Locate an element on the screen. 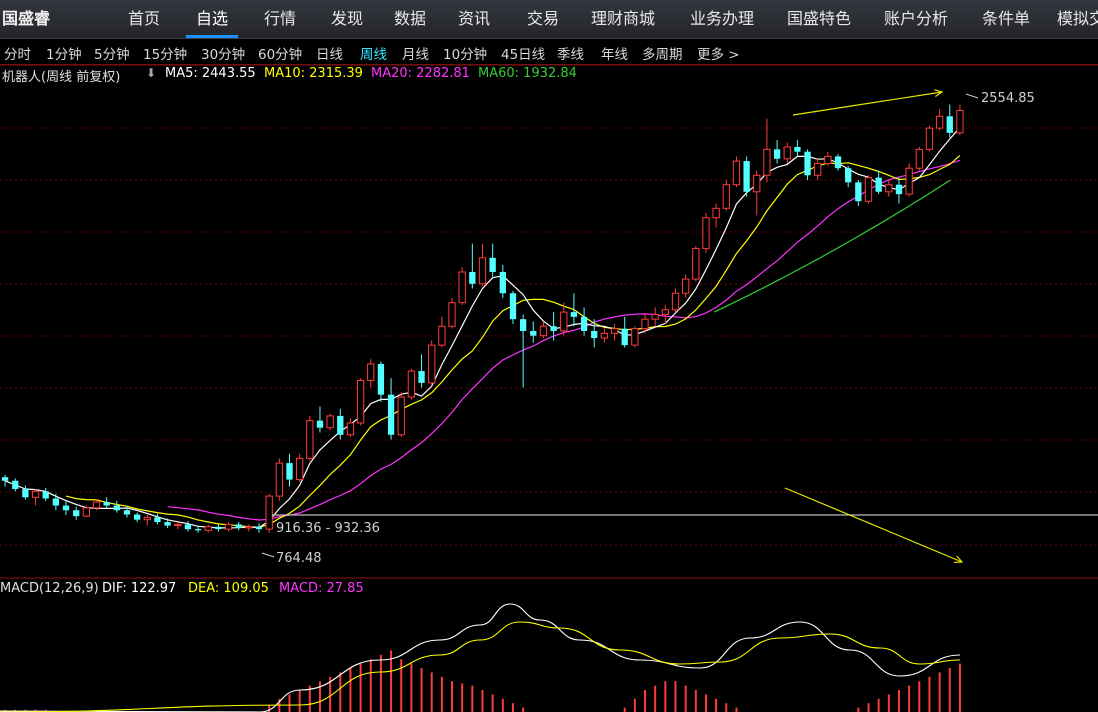  period-12: 年线 is located at coordinates (614, 53).